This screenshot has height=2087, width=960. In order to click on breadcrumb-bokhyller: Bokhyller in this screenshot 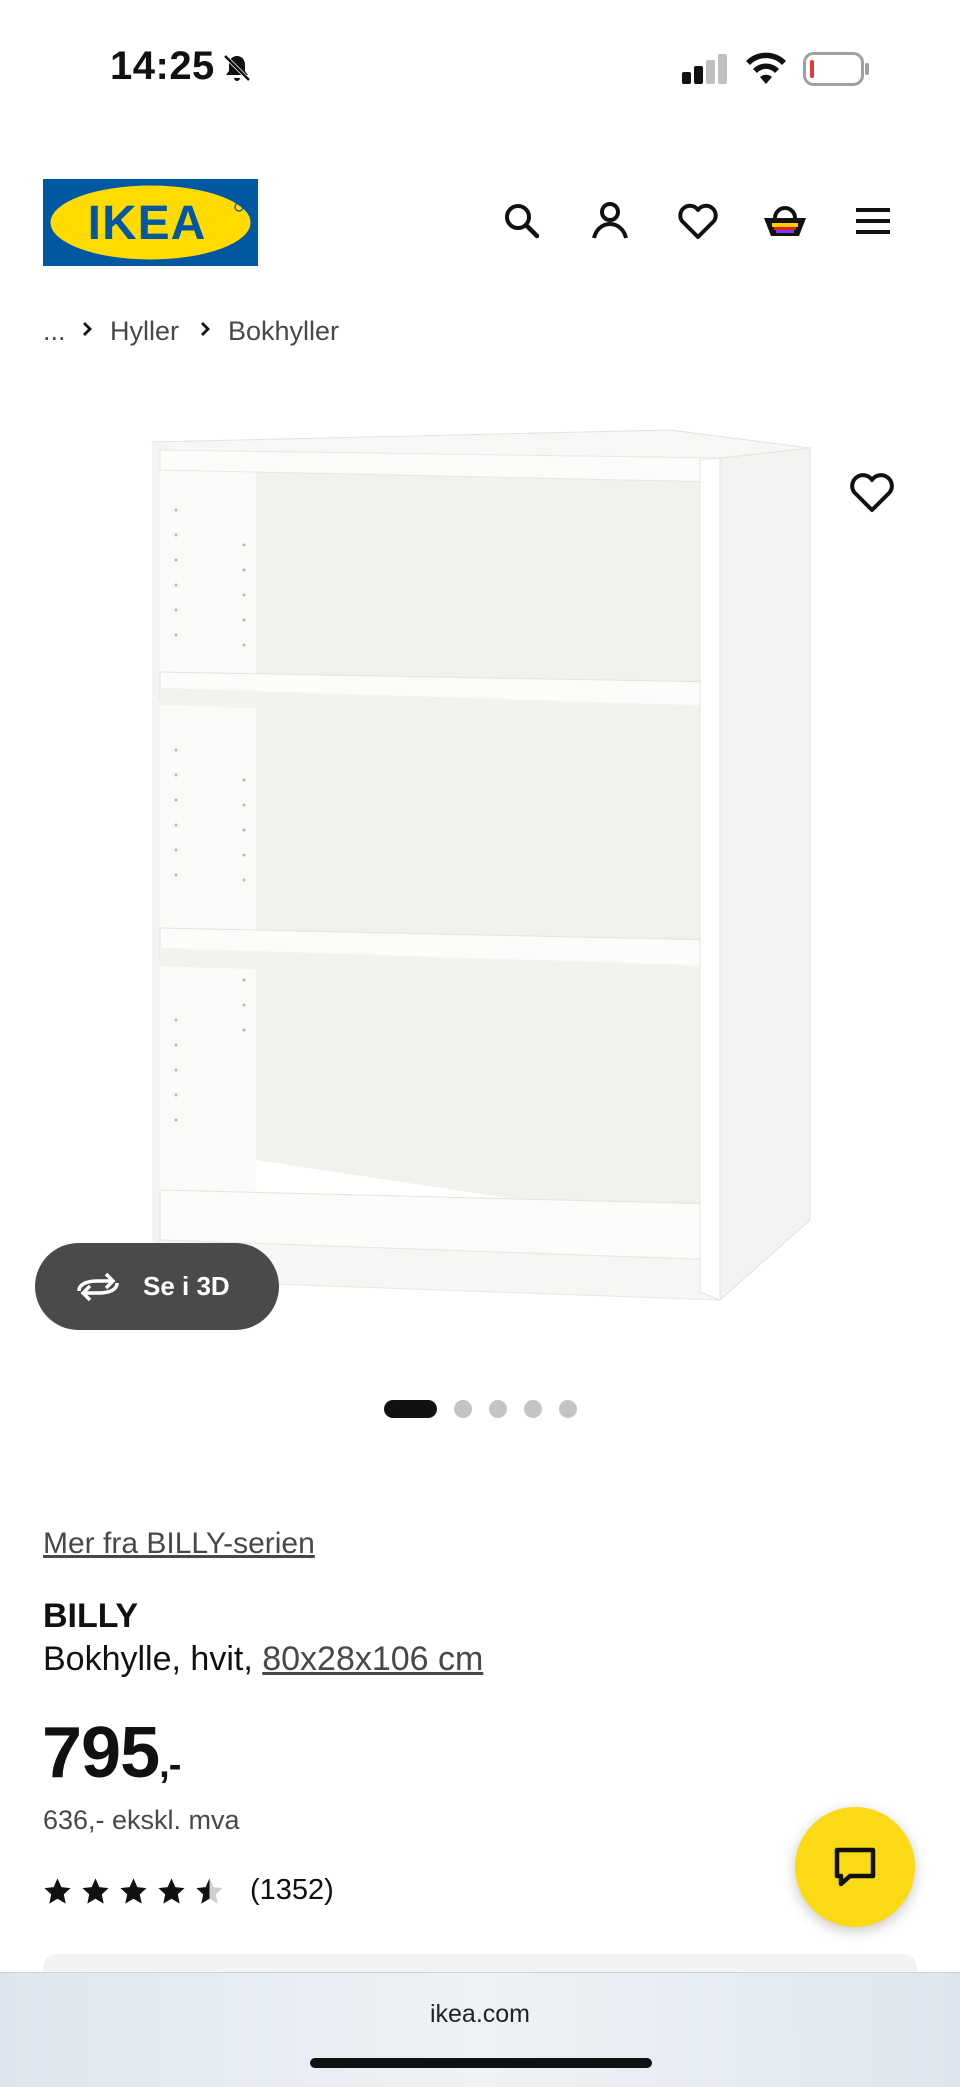, I will do `click(283, 331)`.